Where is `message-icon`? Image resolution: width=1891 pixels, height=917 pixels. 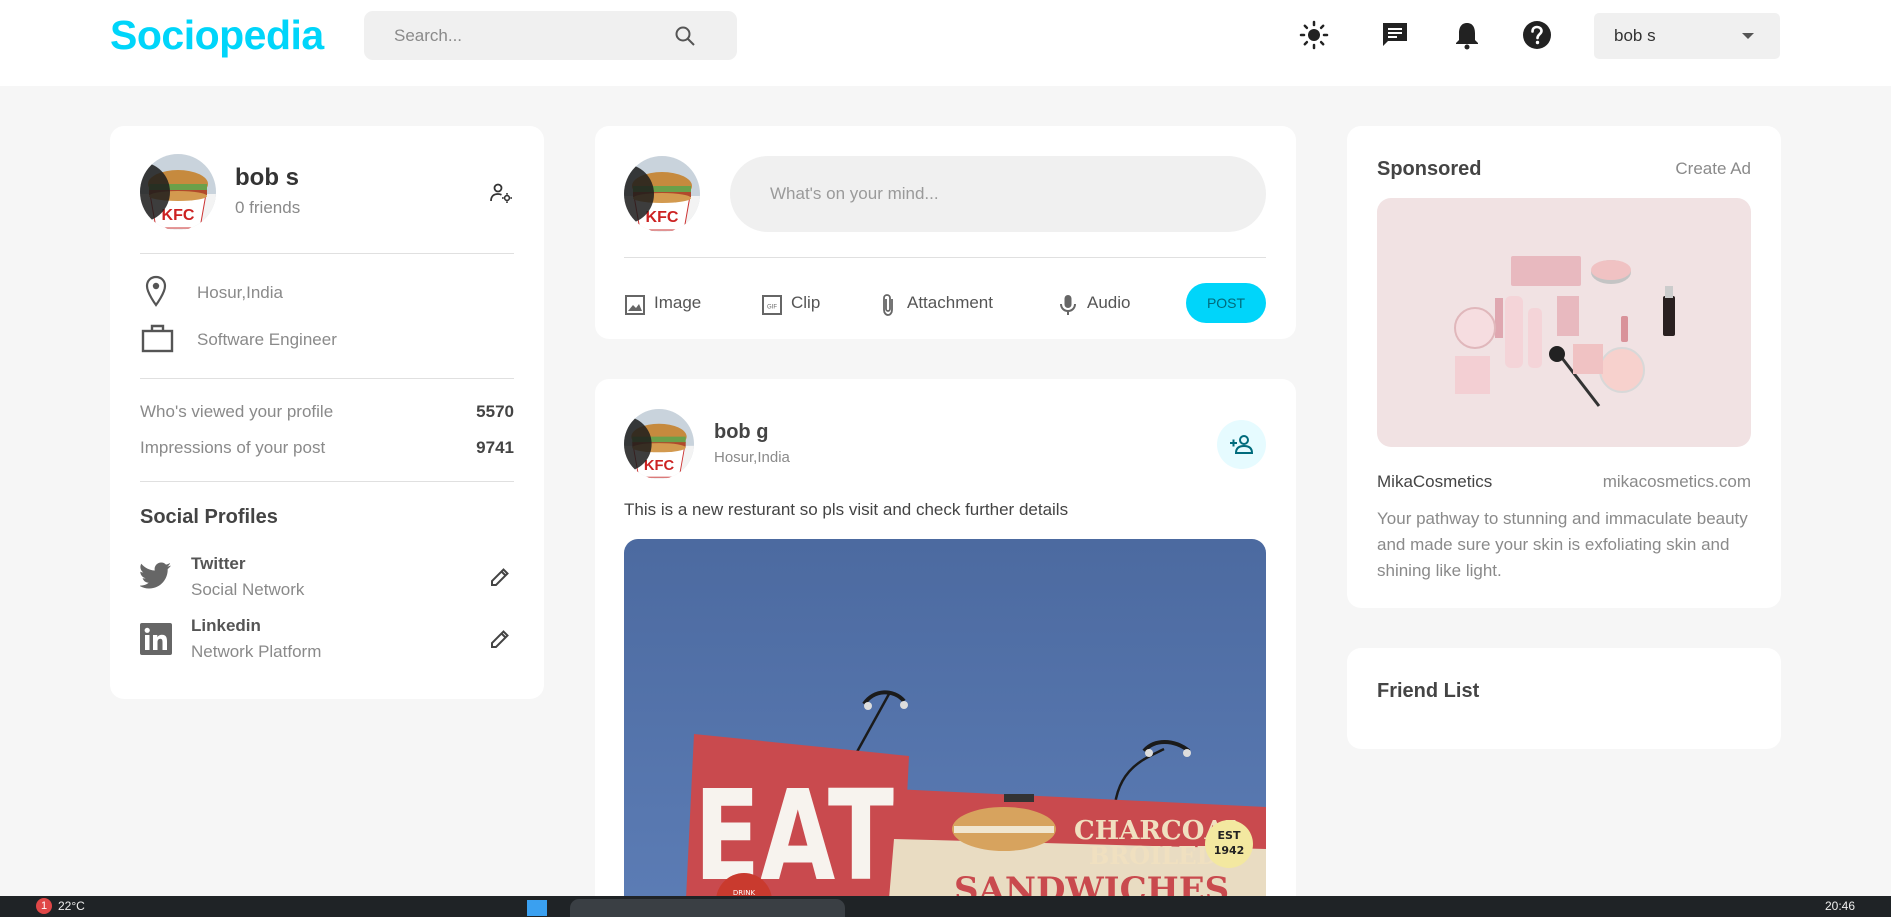
message-icon is located at coordinates (1395, 35).